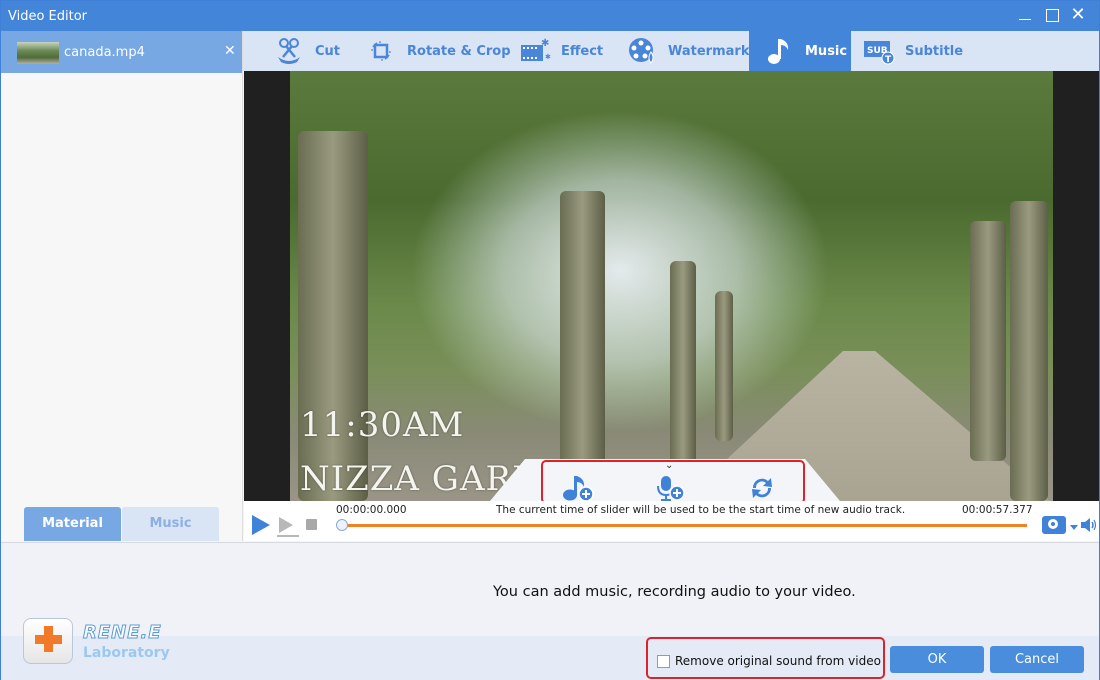  Describe the element at coordinates (642, 51) in the screenshot. I see `watermark-reel-icon` at that location.